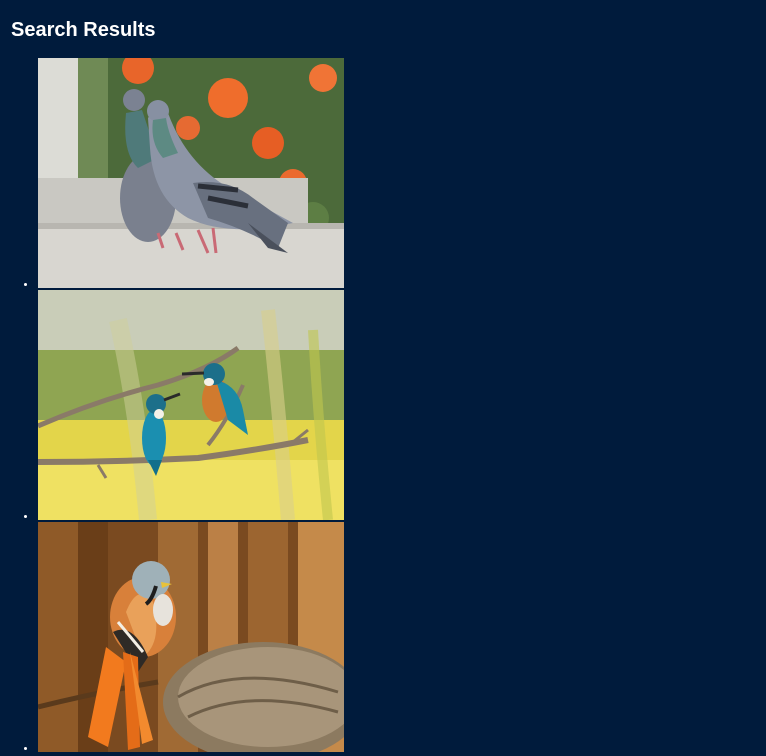  I want to click on bearded-reedling-image, so click(191, 637).